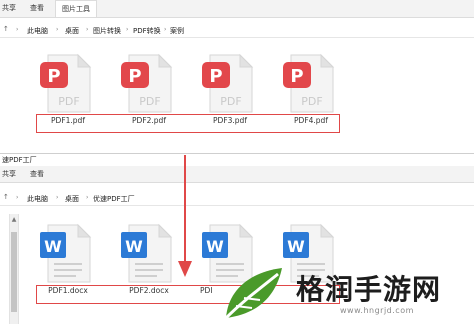 The height and width of the screenshot is (324, 474). Describe the element at coordinates (14, 272) in the screenshot. I see `scrollbar-thumb` at that location.